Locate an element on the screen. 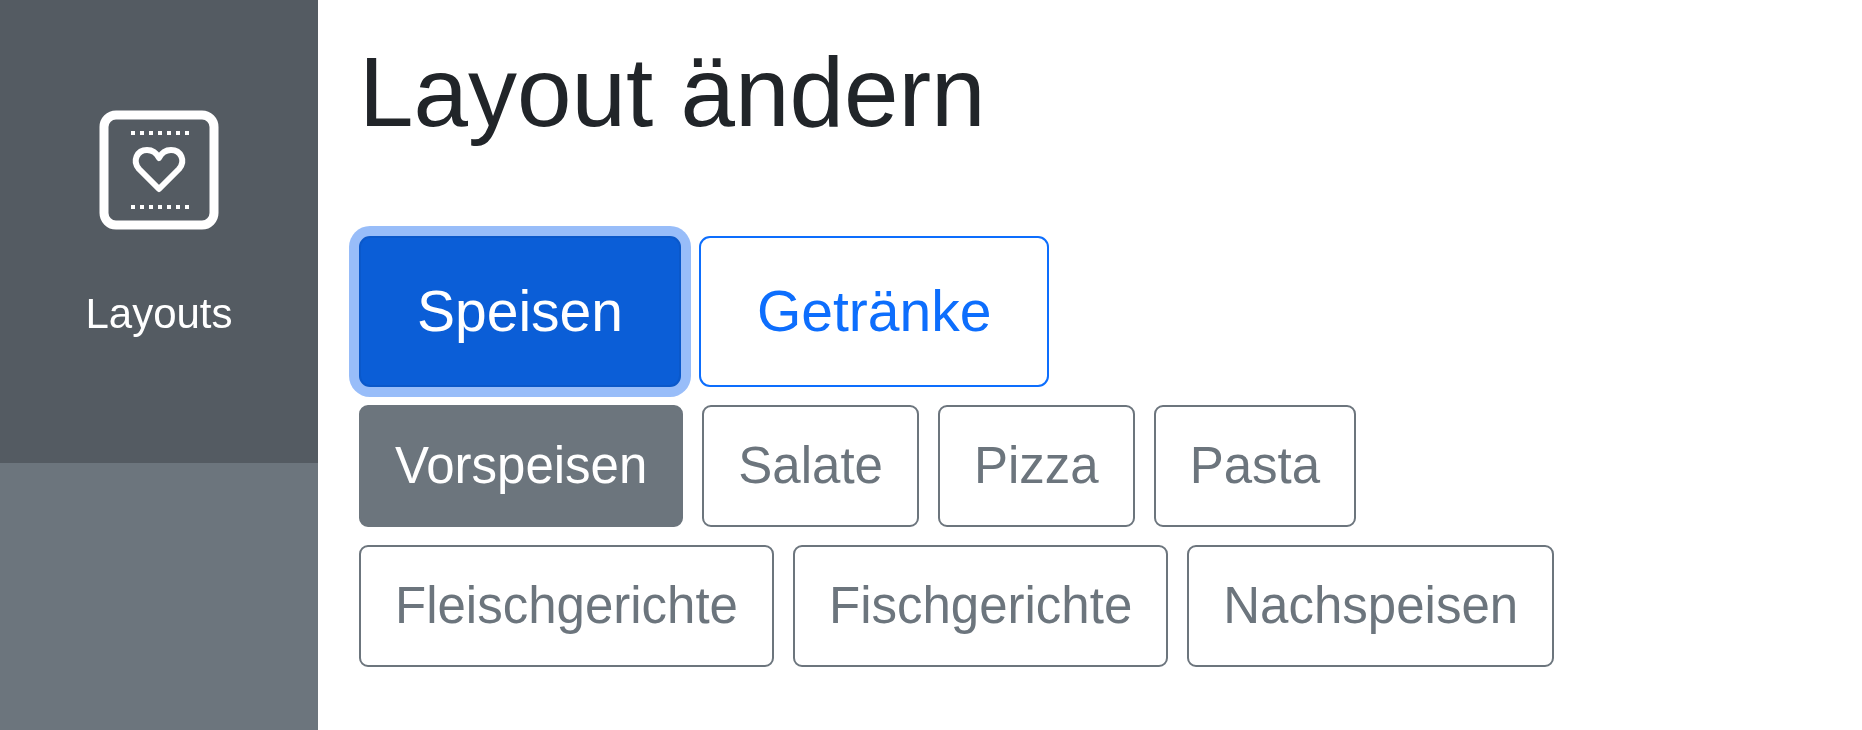  category-button: Pasta is located at coordinates (1255, 465).